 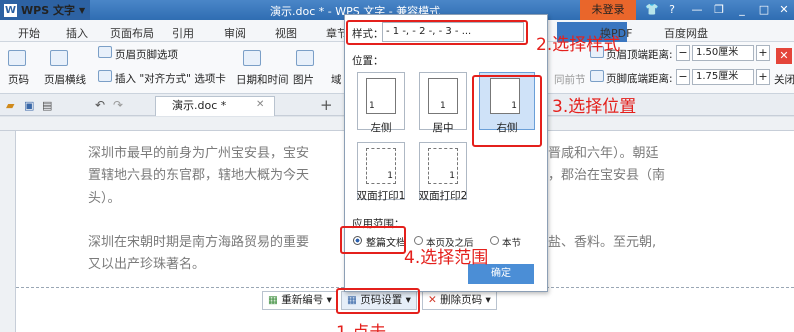 What do you see at coordinates (381, 128) in the screenshot?
I see `position-left-label: 左侧` at bounding box center [381, 128].